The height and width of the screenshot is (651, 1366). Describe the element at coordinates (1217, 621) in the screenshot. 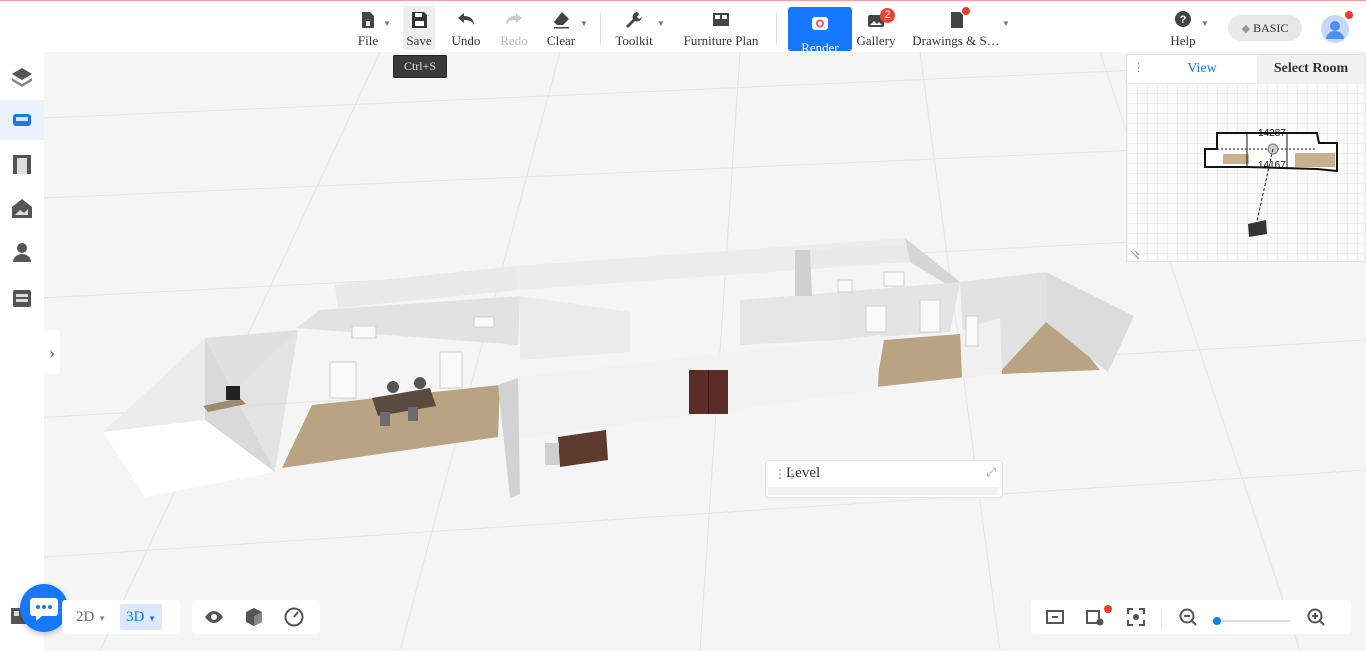

I see `zoom-slider-handle` at that location.